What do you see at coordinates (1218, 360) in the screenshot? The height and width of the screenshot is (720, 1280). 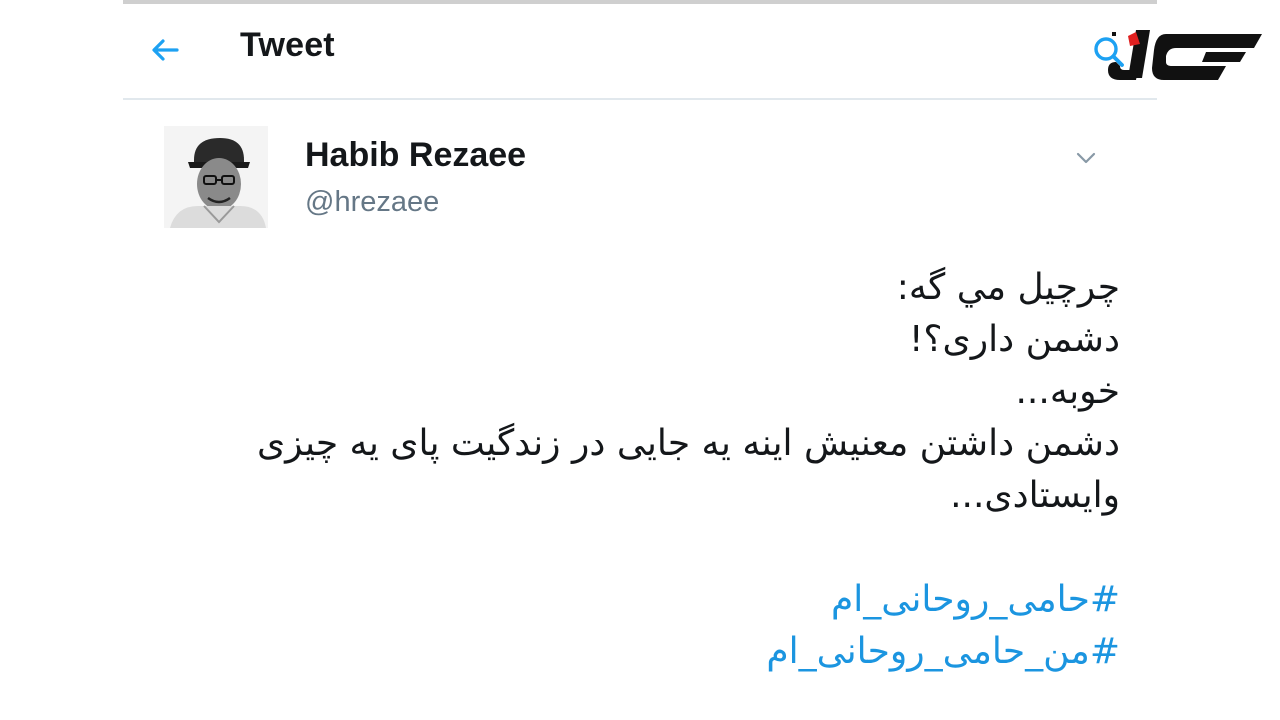 I see `right-margin` at bounding box center [1218, 360].